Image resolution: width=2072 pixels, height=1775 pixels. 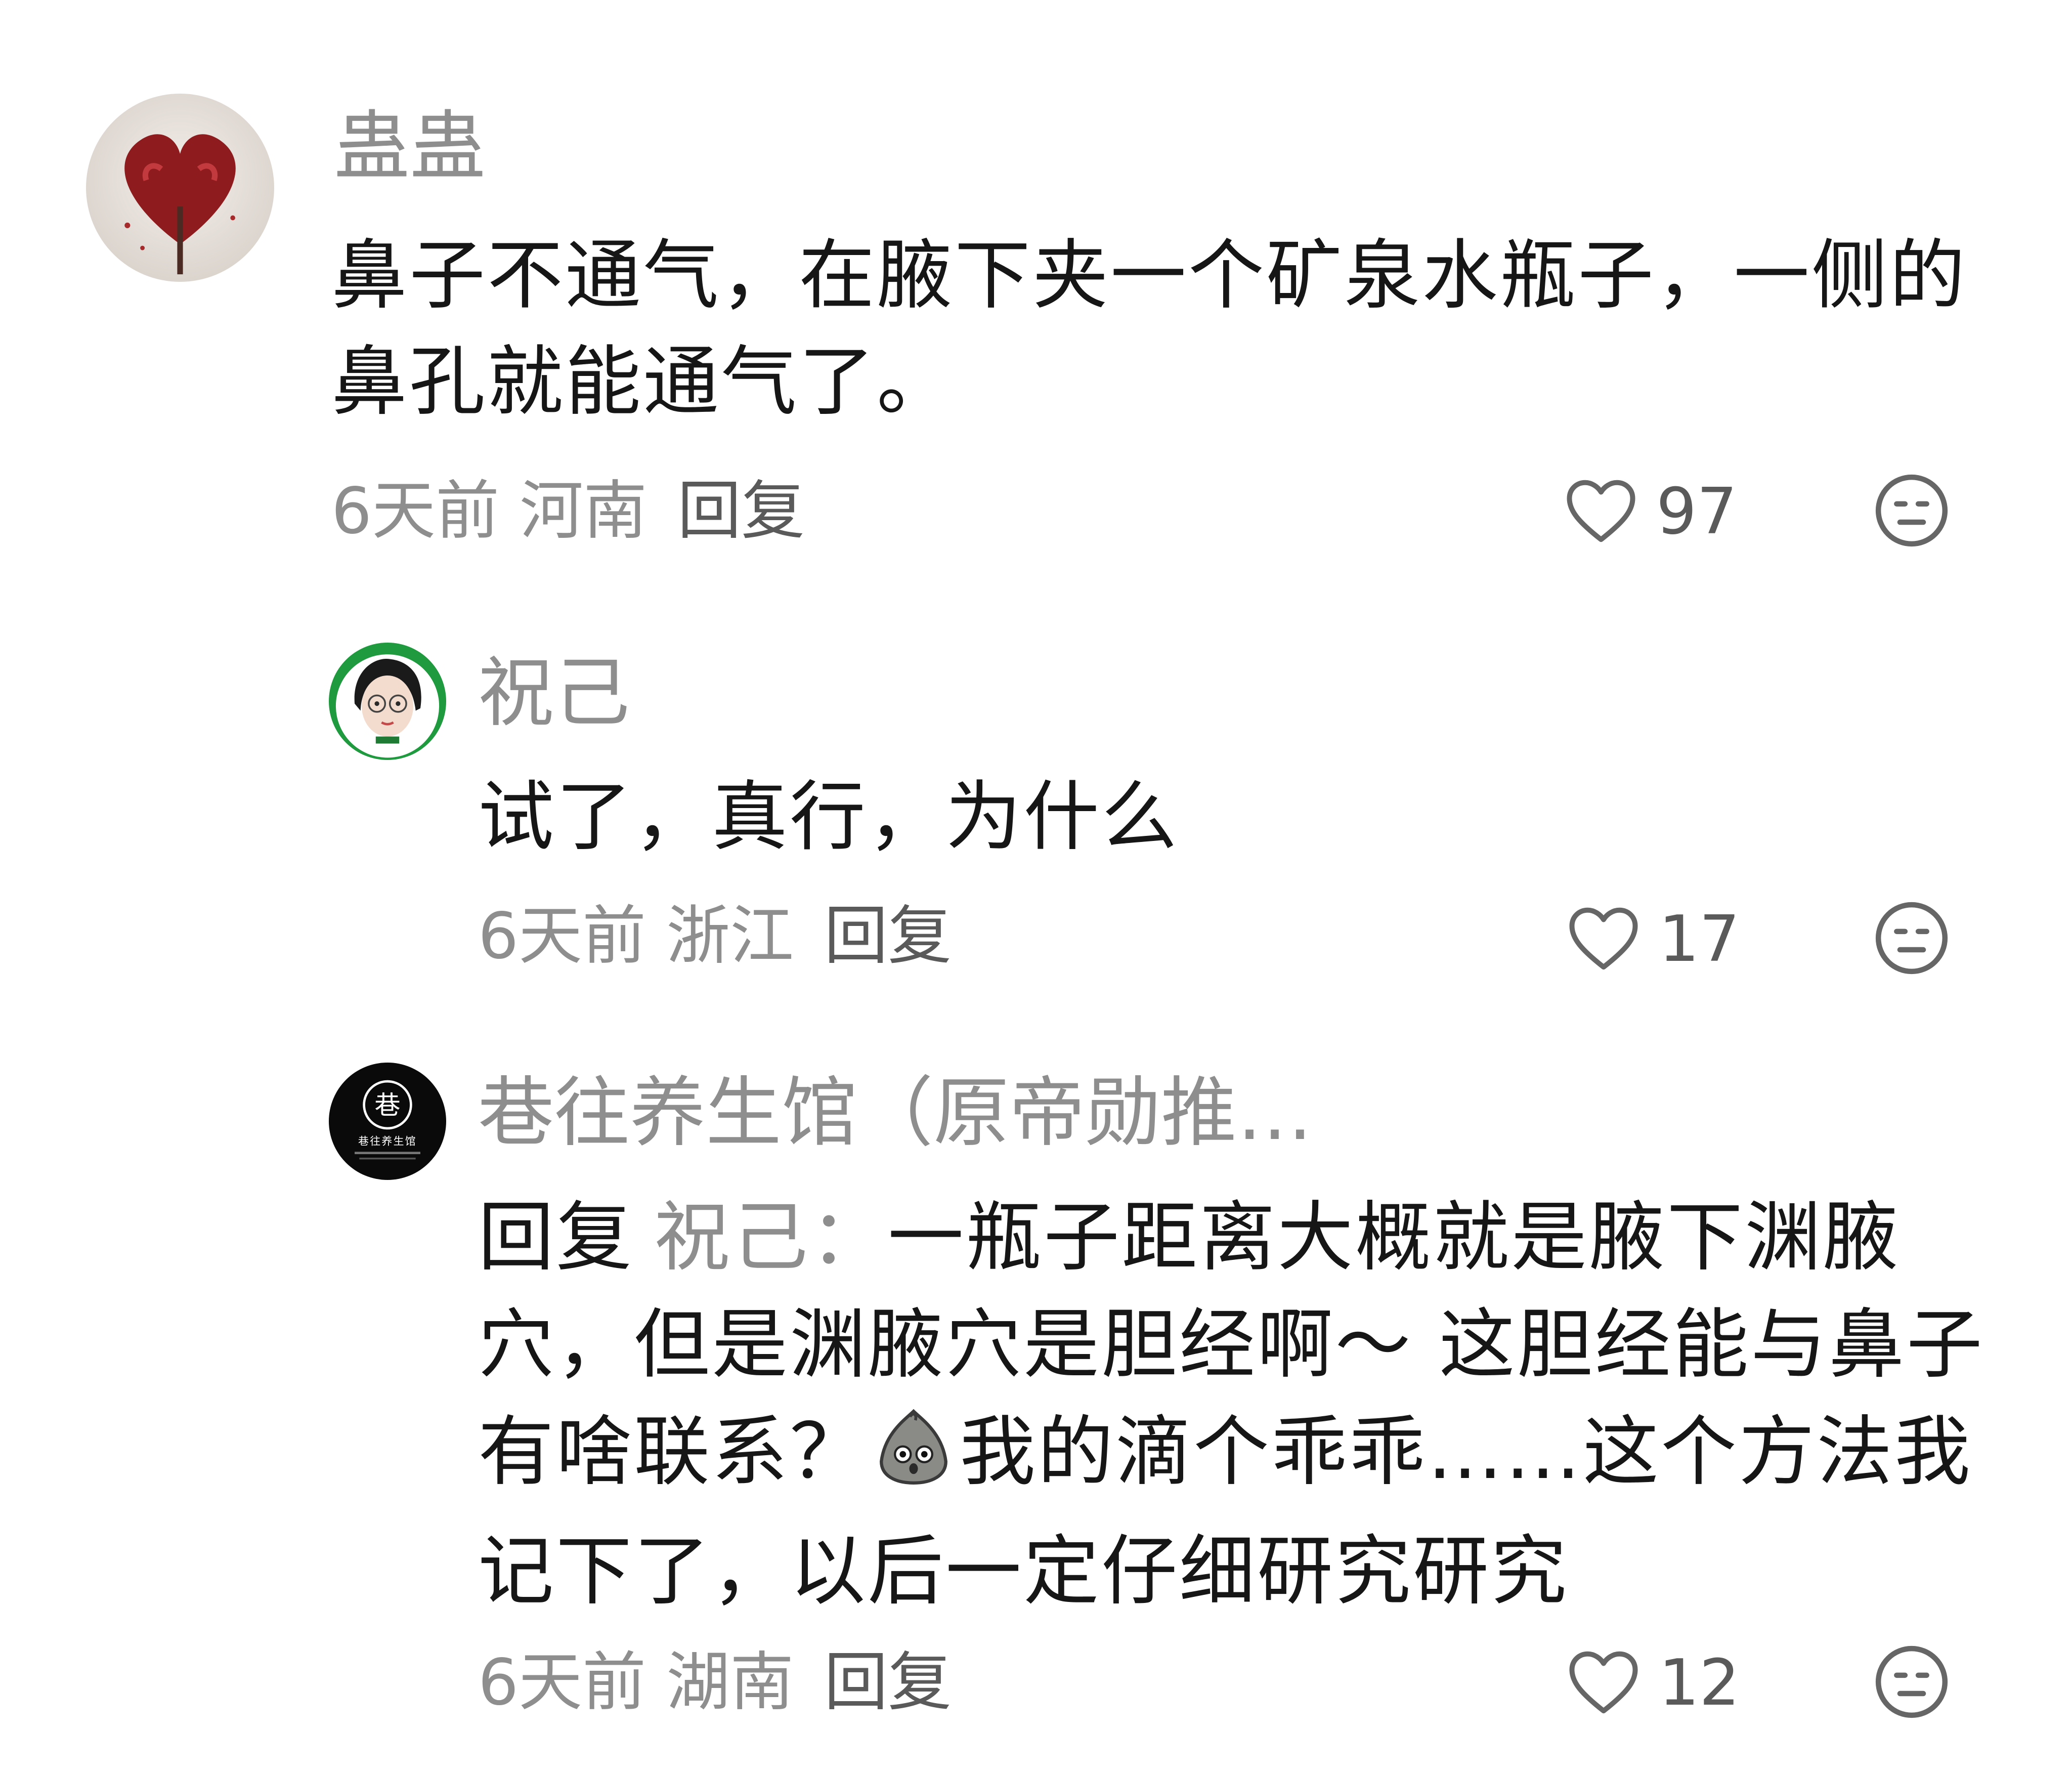 What do you see at coordinates (1149, 329) in the screenshot?
I see `comment-text: 鼻子不通气，在腋下夹一个矿泉水瓶子，一侧的鼻孔就能通气了。` at bounding box center [1149, 329].